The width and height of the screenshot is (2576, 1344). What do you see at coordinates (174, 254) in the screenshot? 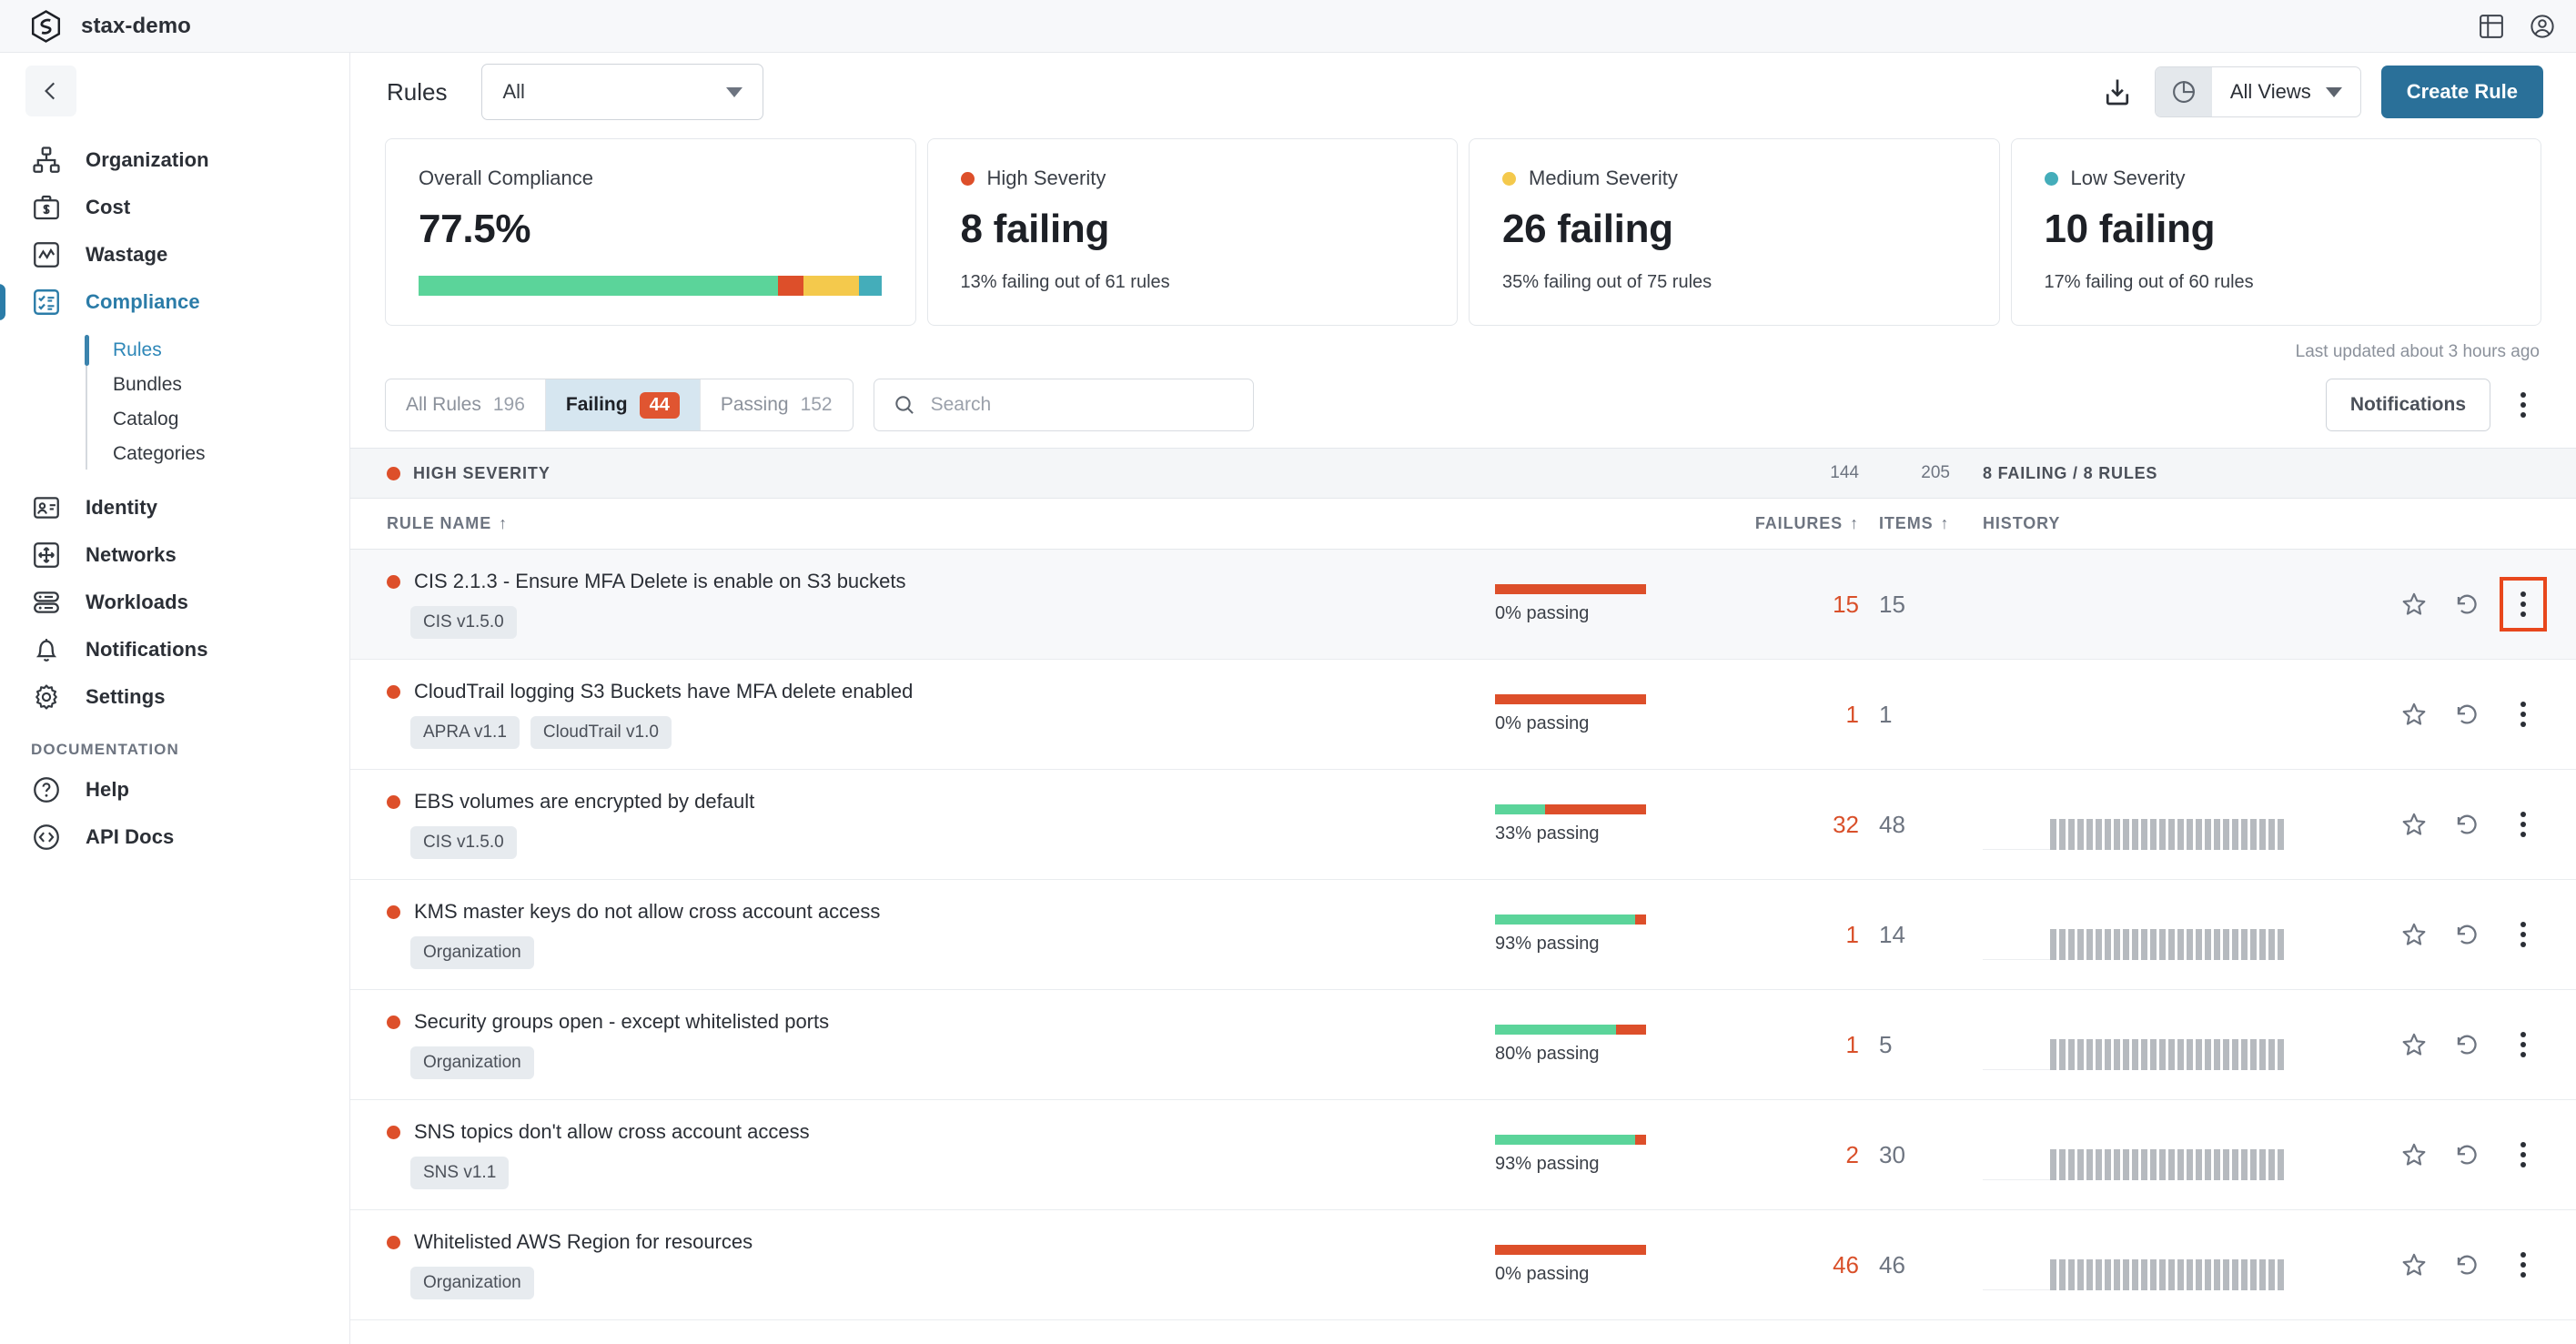
I see `sidebar-item-wastage: Wastage` at bounding box center [174, 254].